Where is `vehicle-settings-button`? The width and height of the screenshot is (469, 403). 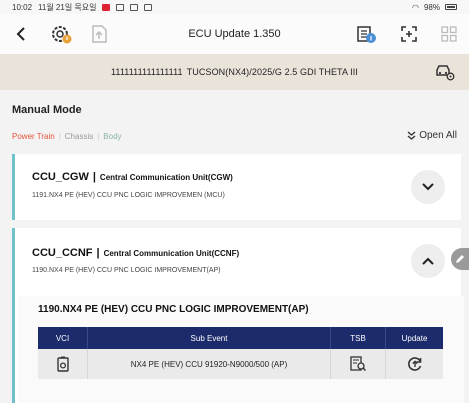 vehicle-settings-button is located at coordinates (445, 72).